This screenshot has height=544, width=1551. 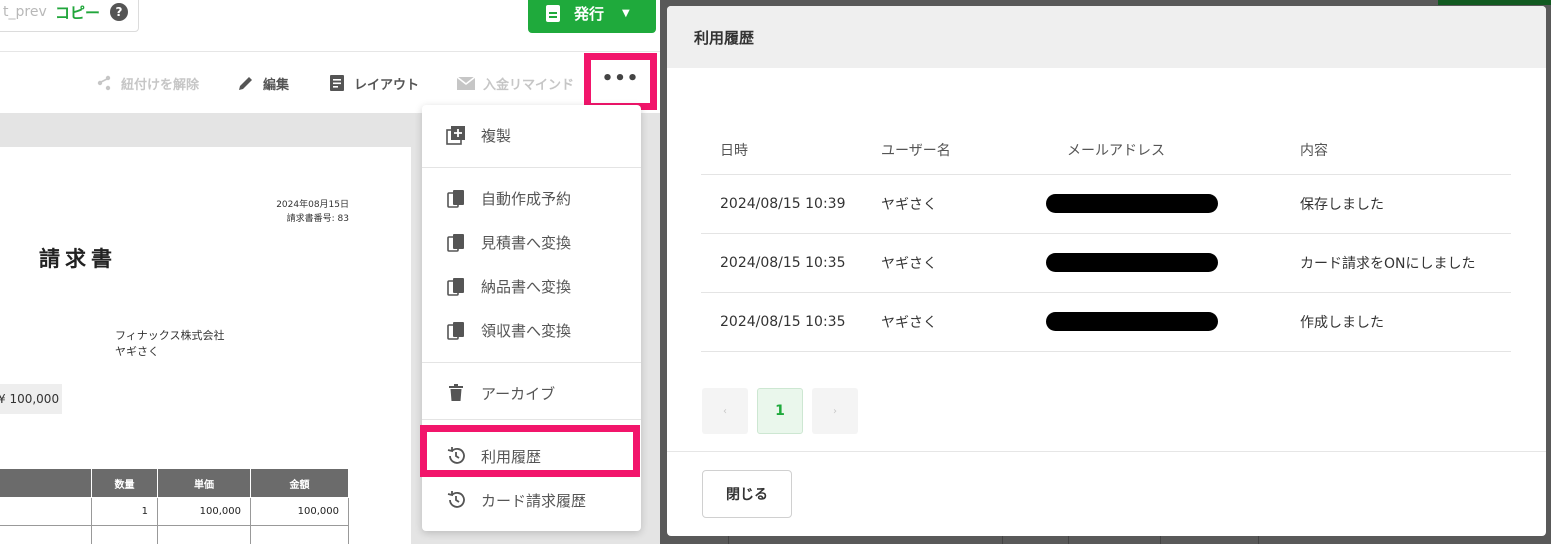 I want to click on unlink-label: 紐付けを解除, so click(x=160, y=85).